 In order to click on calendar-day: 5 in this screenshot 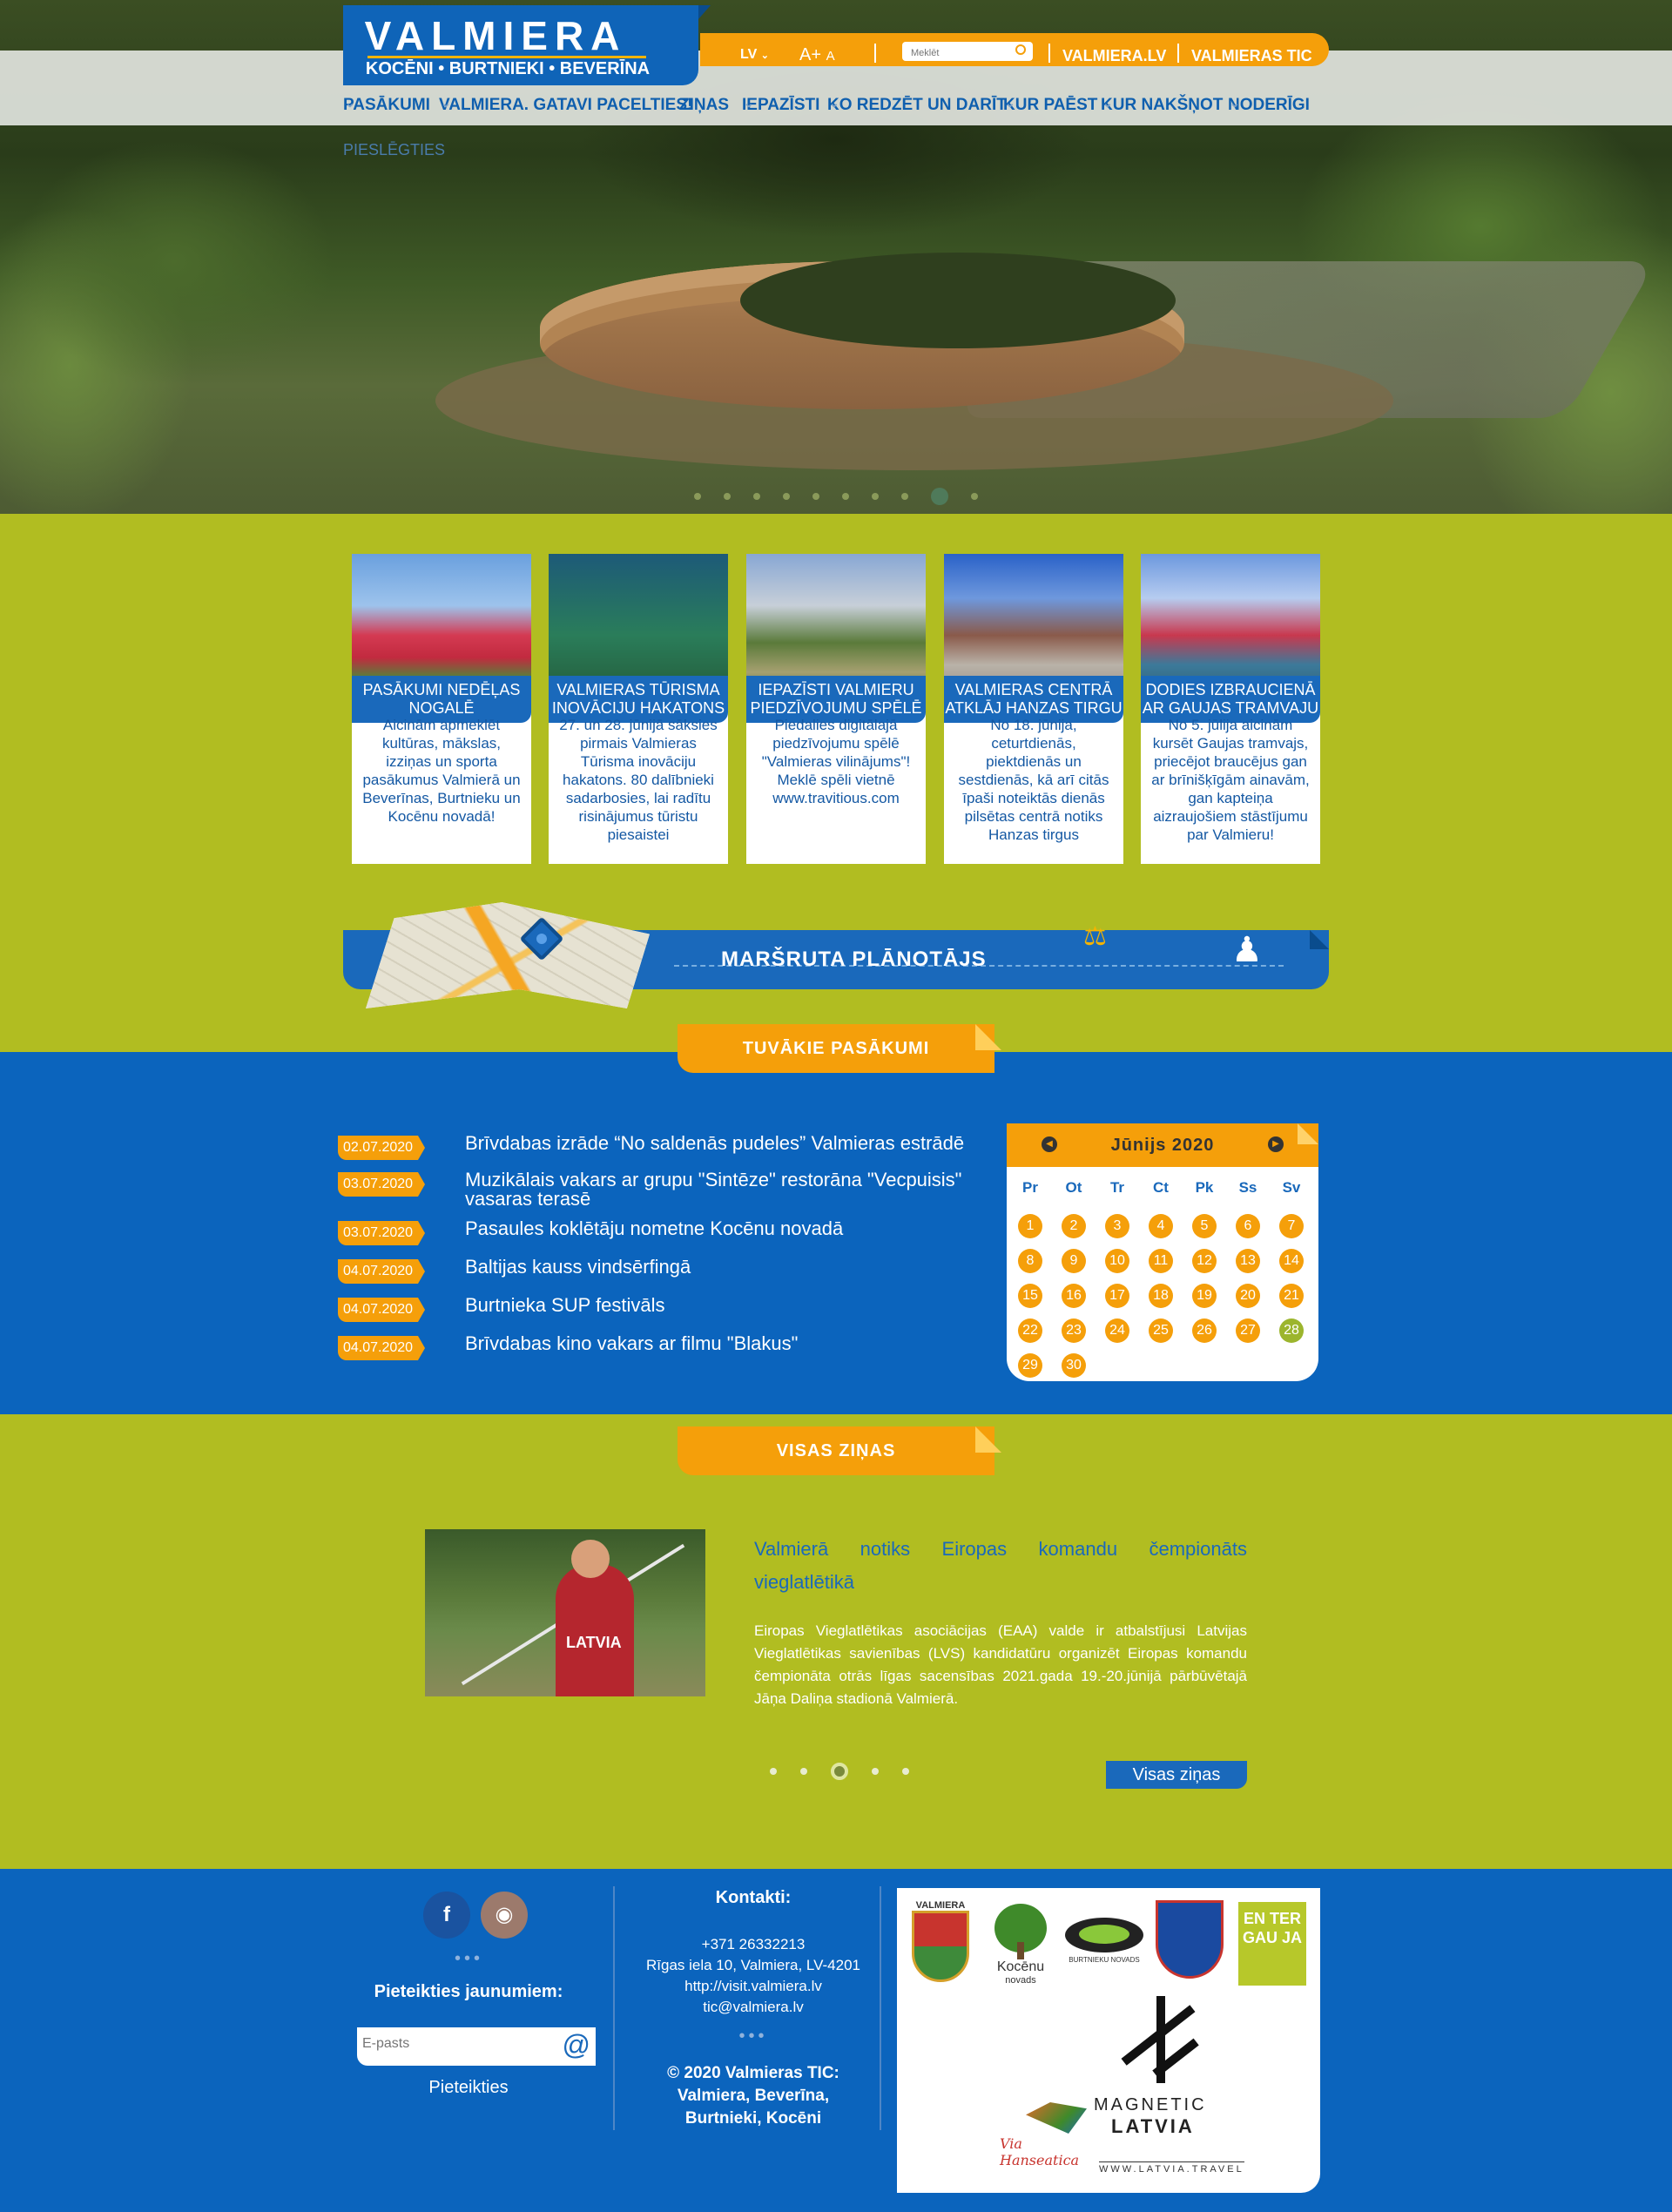, I will do `click(1204, 1226)`.